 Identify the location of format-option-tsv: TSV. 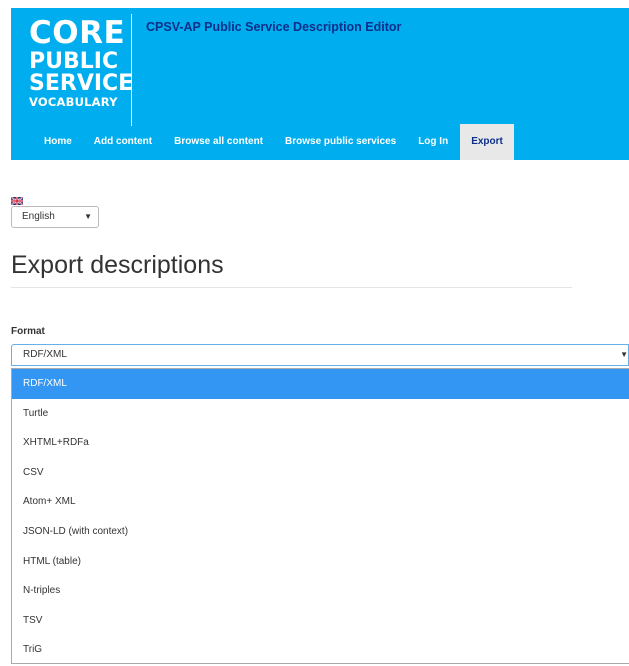
(320, 621).